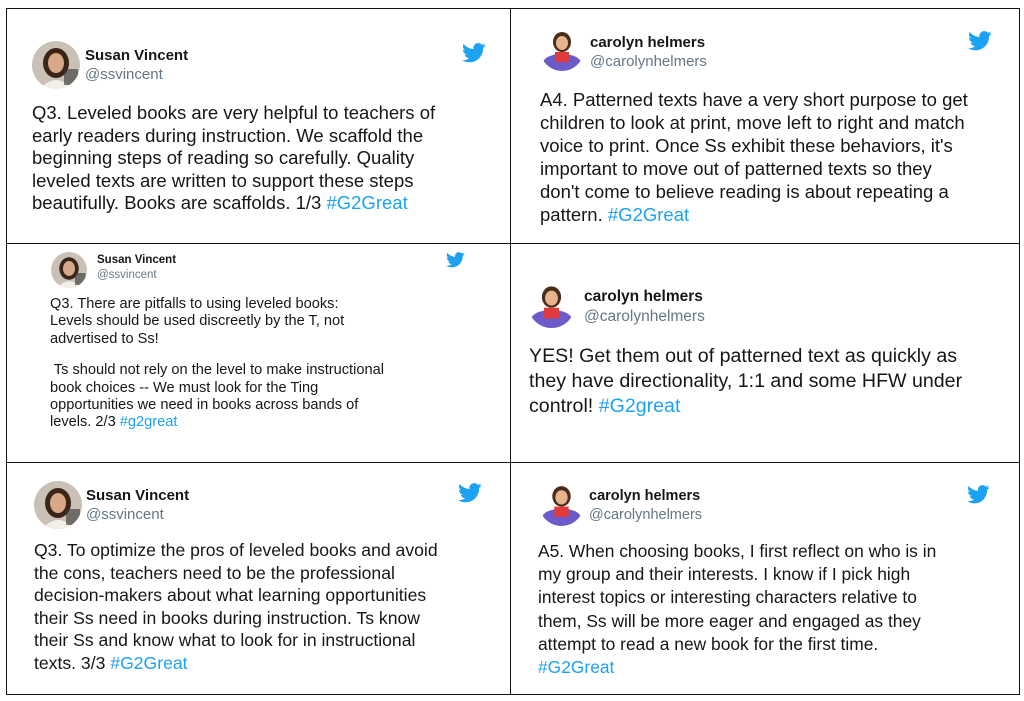 This screenshot has width=1024, height=701. What do you see at coordinates (574, 214) in the screenshot?
I see `tweet-line-text: pattern.` at bounding box center [574, 214].